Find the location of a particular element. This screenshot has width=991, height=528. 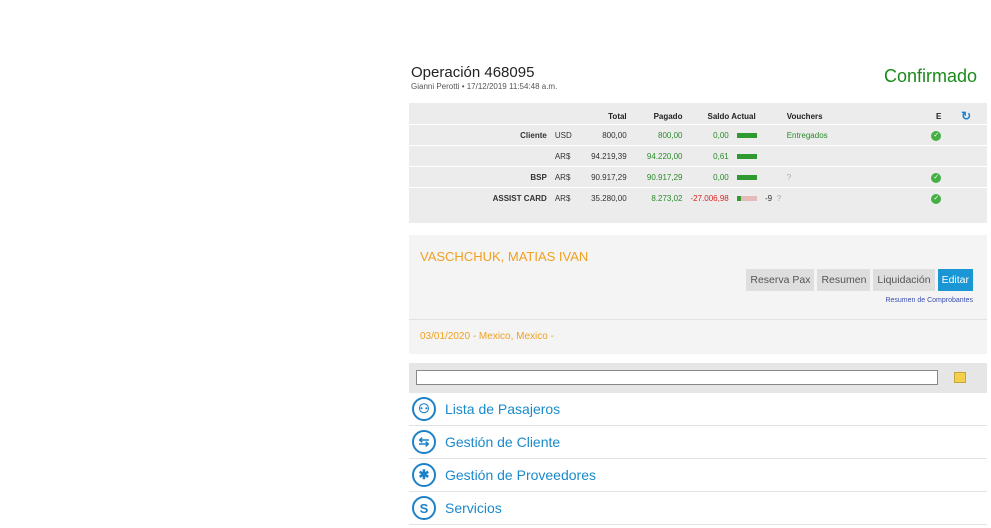

col-total: Total is located at coordinates (617, 116).